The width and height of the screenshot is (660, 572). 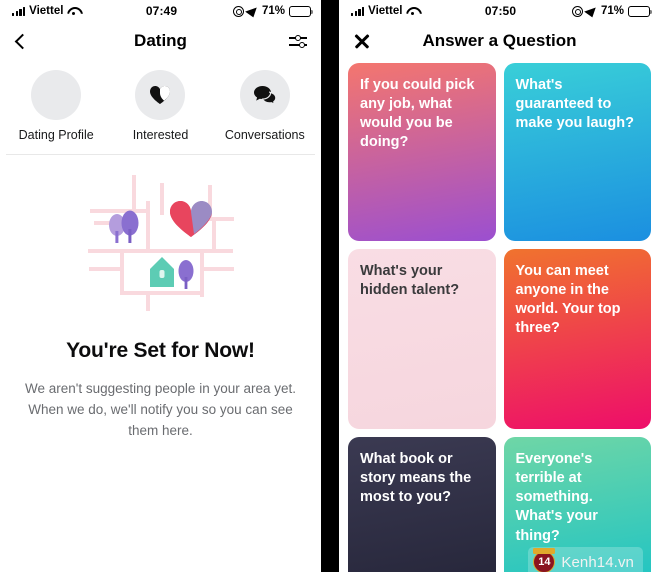 I want to click on nav-bar-left: Dating, so click(x=160, y=41).